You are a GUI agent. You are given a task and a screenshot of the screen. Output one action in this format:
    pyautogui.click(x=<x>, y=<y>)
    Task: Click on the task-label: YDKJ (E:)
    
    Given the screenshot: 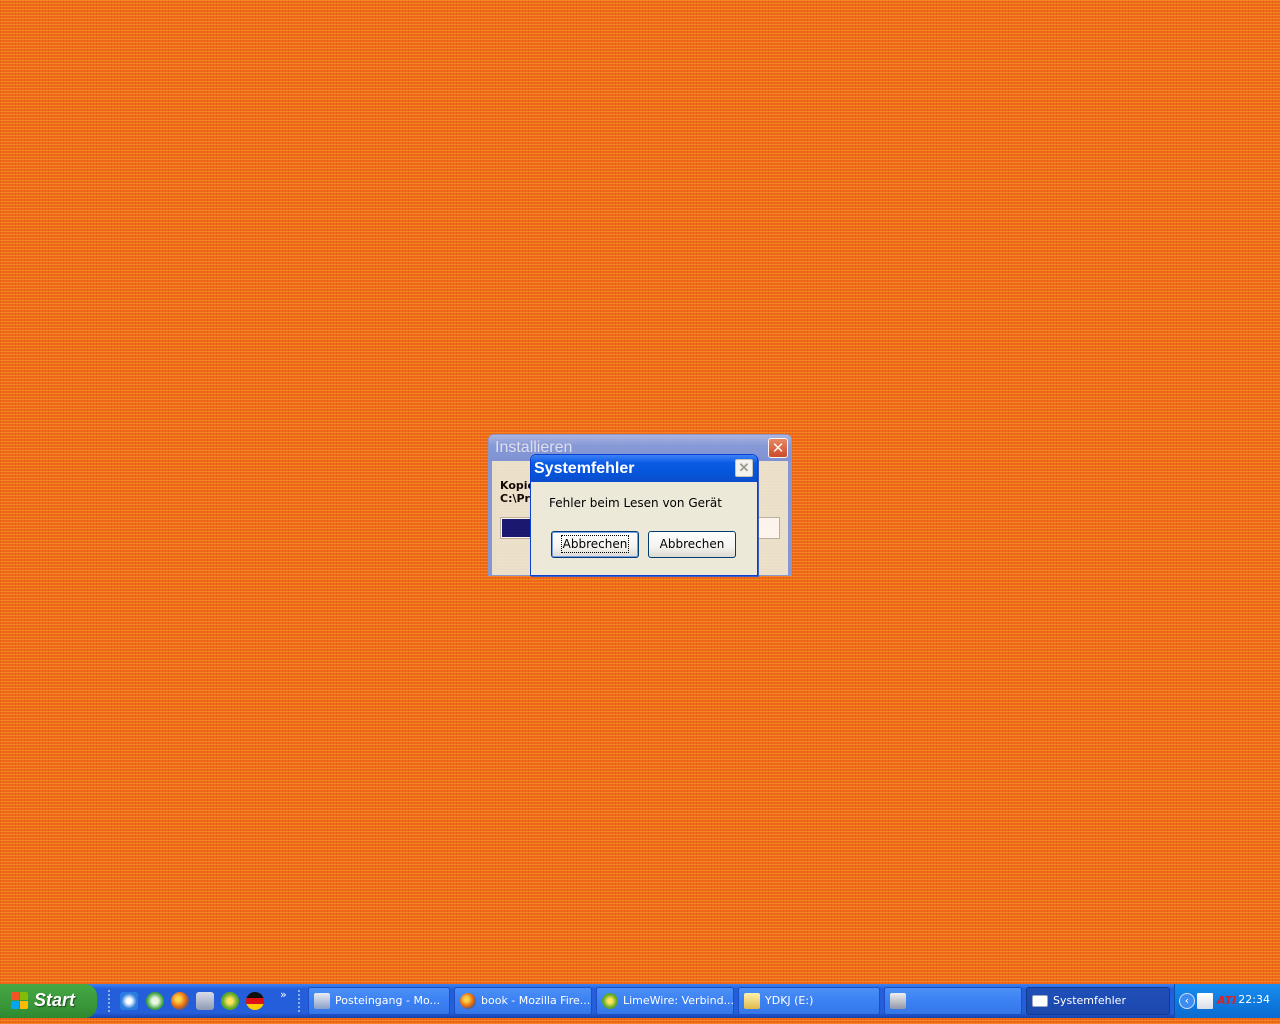 What is the action you would take?
    pyautogui.click(x=789, y=1000)
    